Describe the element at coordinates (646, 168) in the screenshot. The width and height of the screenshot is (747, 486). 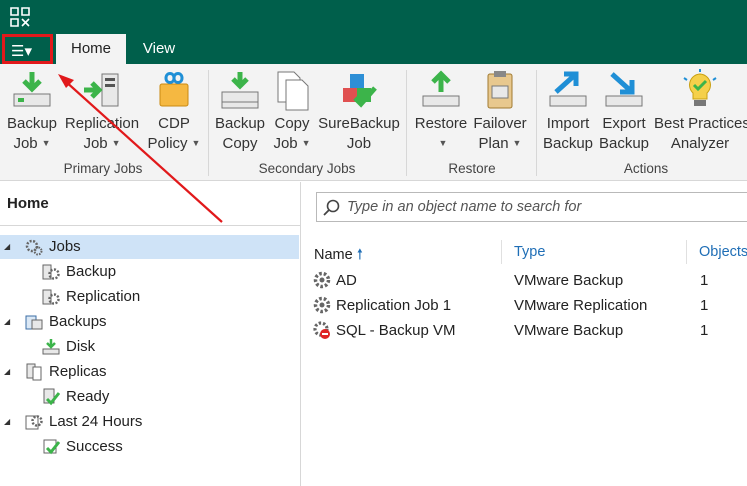
I see `group-actions: Actions` at that location.